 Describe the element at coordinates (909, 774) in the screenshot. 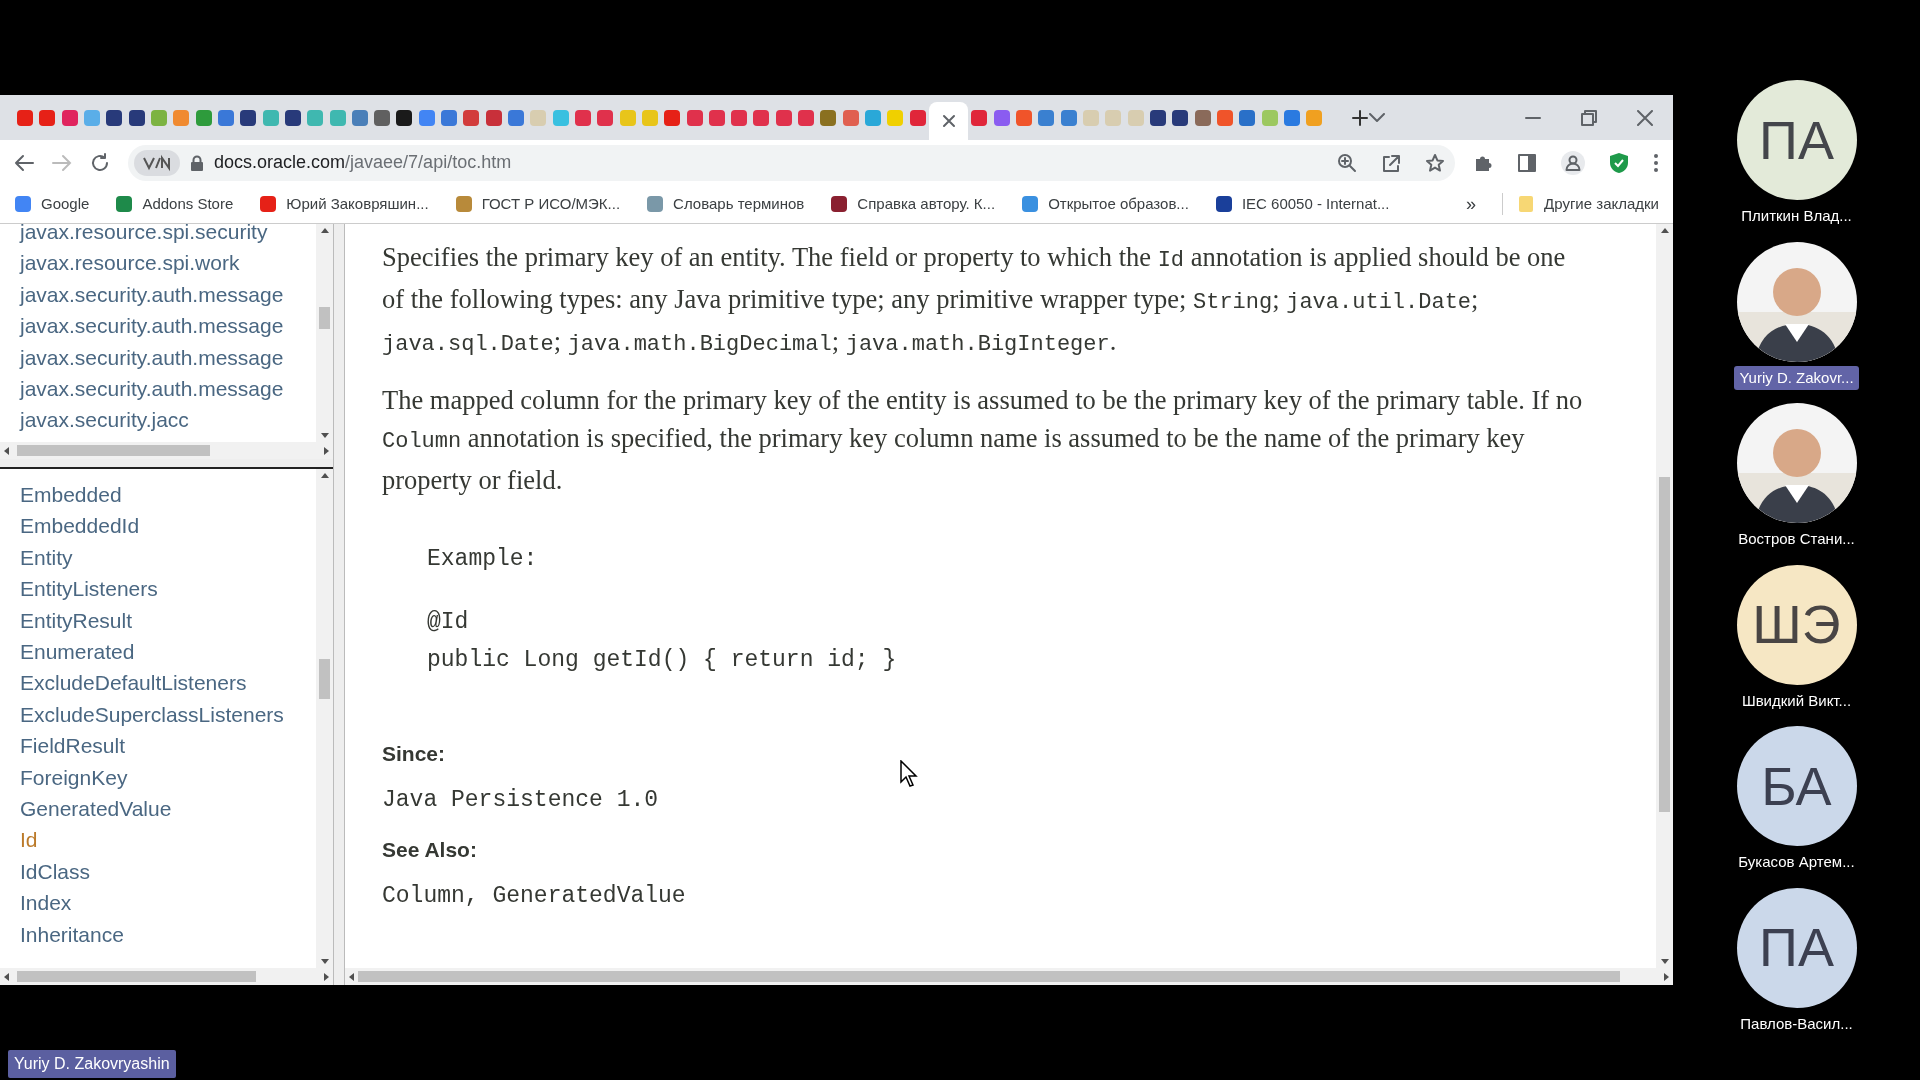

I see `mouse-cursor-icon` at that location.